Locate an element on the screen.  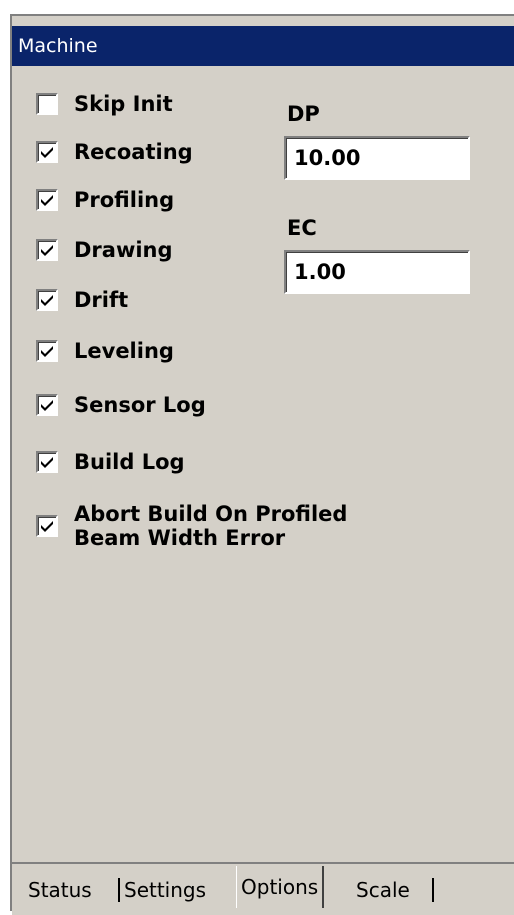
checkbox-label: Drawing is located at coordinates (123, 250).